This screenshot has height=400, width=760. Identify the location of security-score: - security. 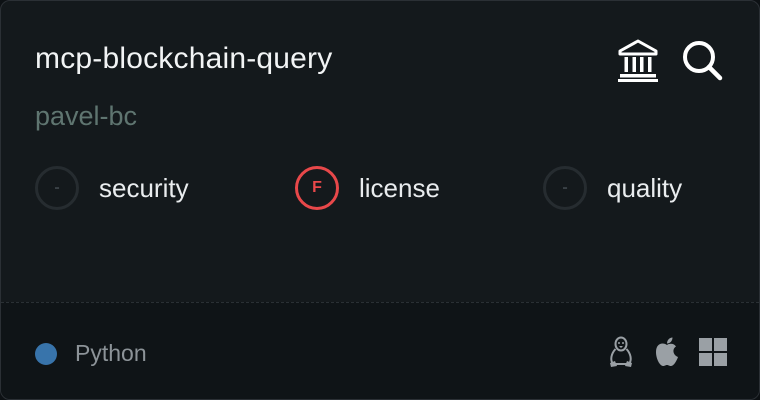
(112, 188).